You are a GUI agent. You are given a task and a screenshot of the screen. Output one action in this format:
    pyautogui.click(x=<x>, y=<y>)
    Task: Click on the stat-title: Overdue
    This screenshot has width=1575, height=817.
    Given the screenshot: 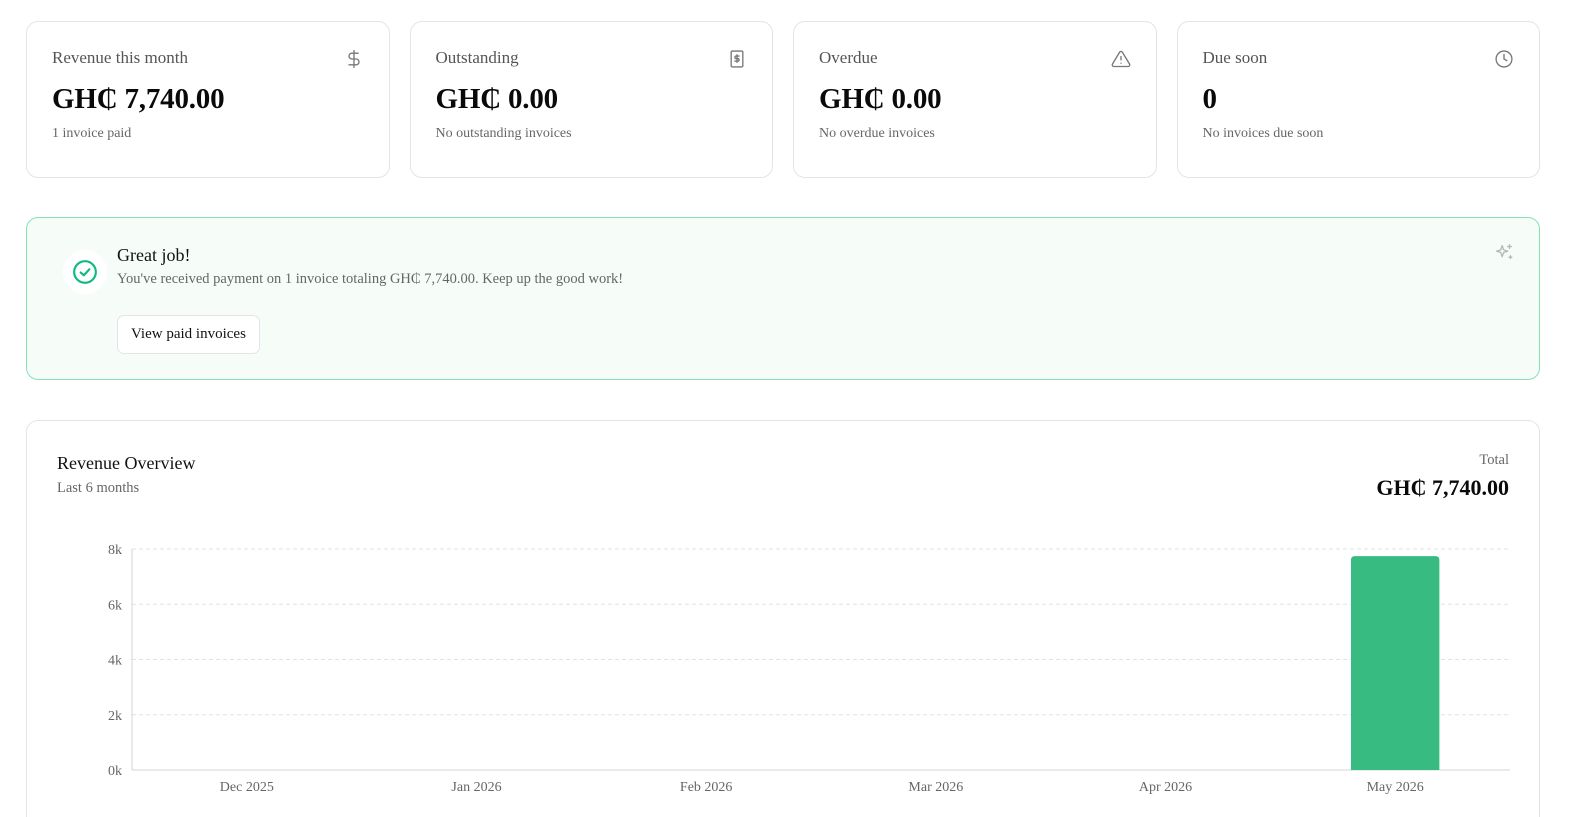 What is the action you would take?
    pyautogui.click(x=848, y=57)
    